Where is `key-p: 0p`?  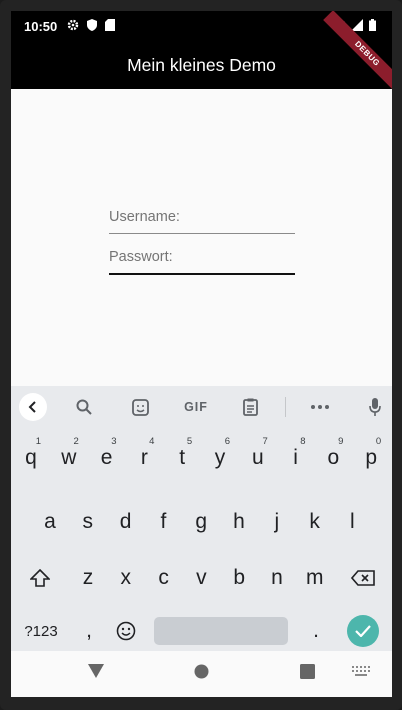 key-p: 0p is located at coordinates (371, 457).